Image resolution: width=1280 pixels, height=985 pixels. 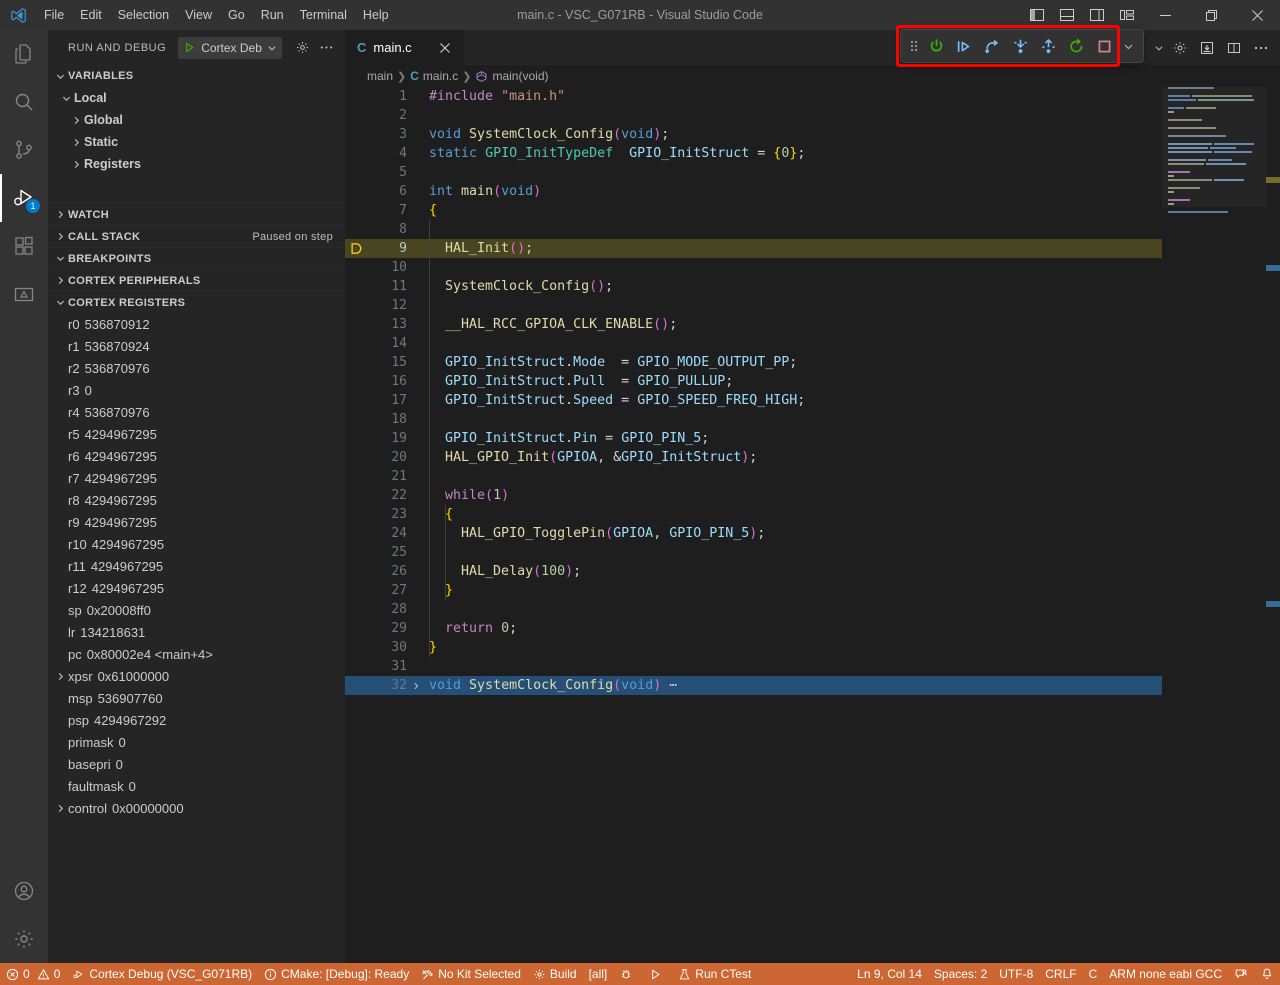 I want to click on minimize-button, so click(x=1165, y=15).